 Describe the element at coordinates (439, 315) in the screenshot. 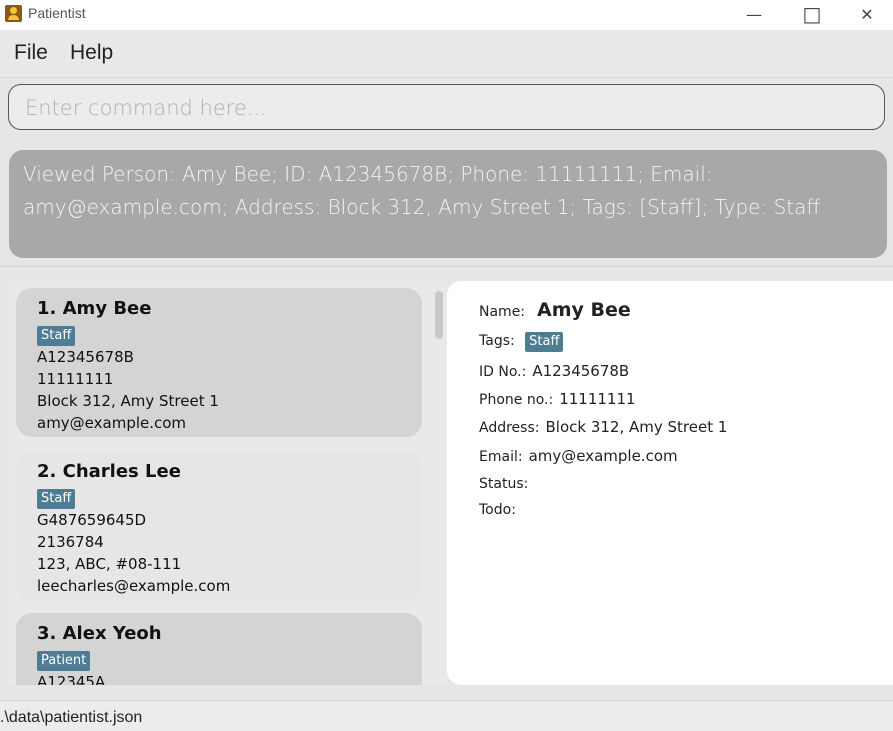

I see `list-scrollbar` at that location.